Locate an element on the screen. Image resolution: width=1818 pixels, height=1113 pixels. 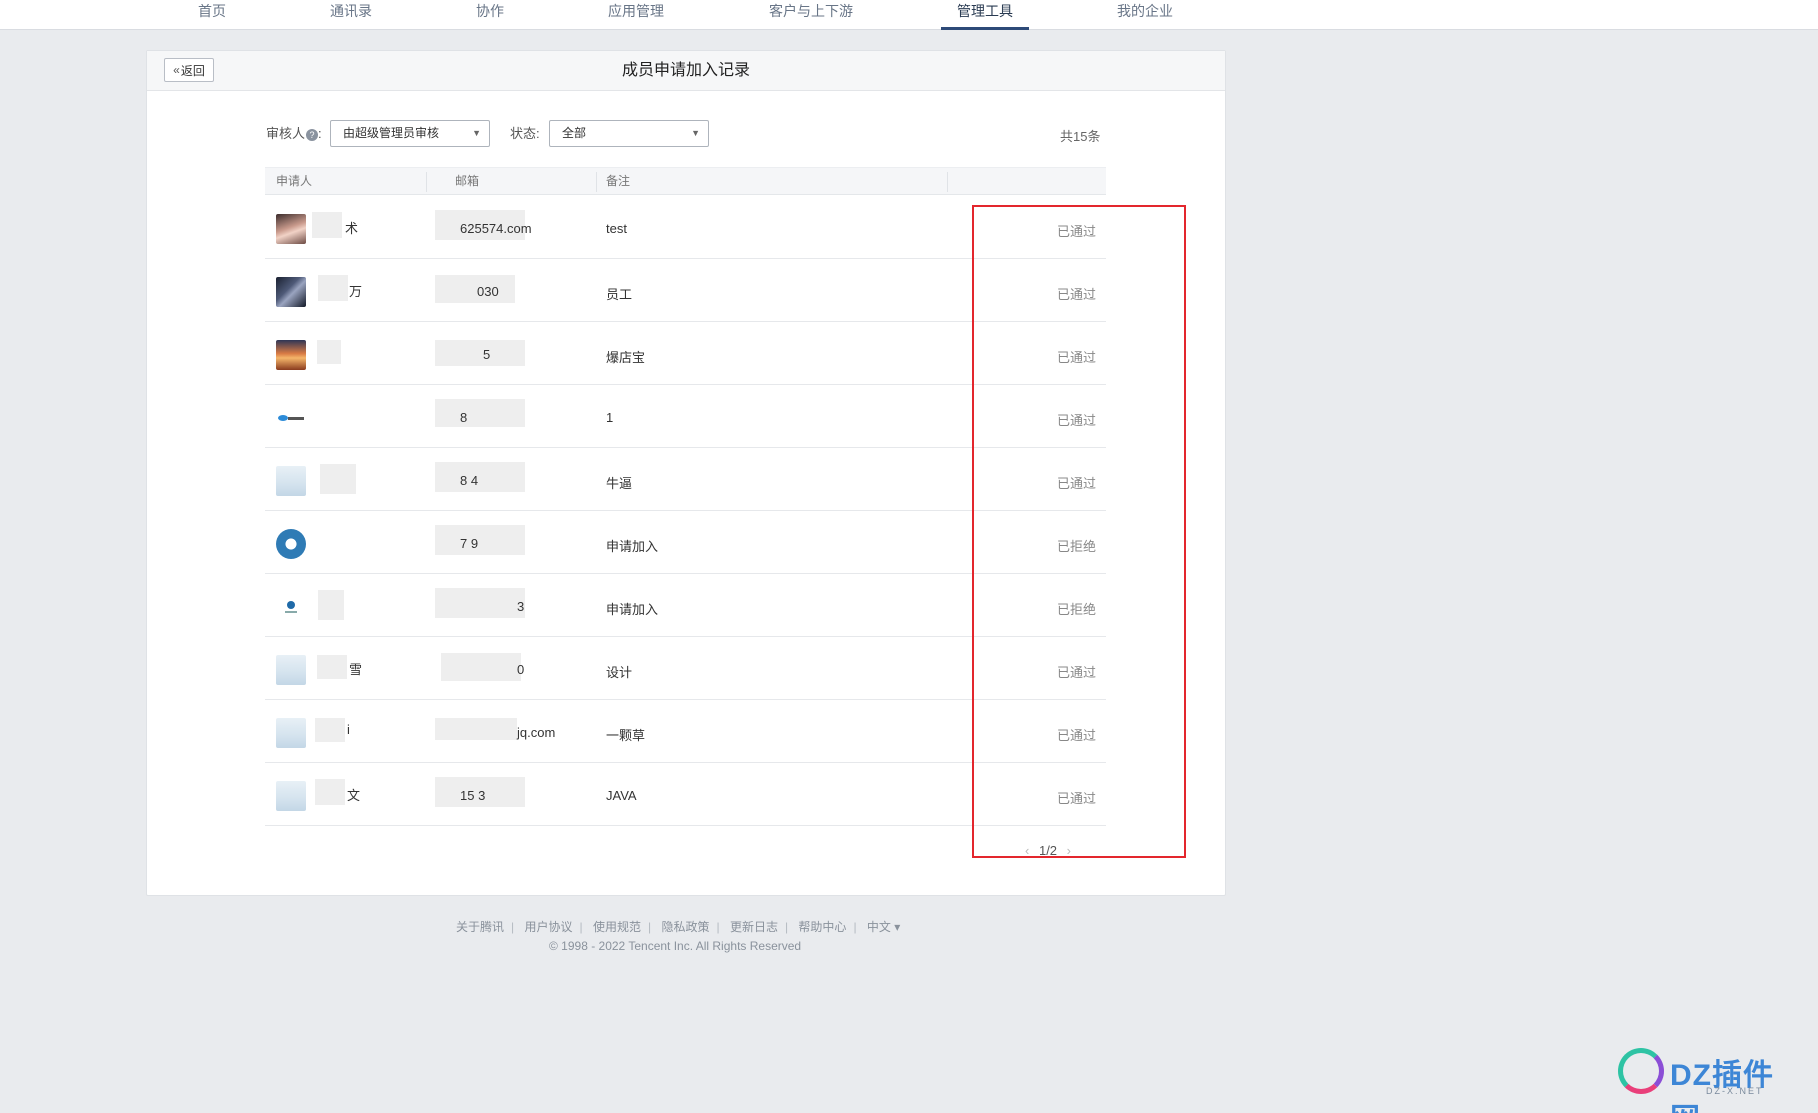
footer-link-about: 关于腾讯 is located at coordinates (480, 927).